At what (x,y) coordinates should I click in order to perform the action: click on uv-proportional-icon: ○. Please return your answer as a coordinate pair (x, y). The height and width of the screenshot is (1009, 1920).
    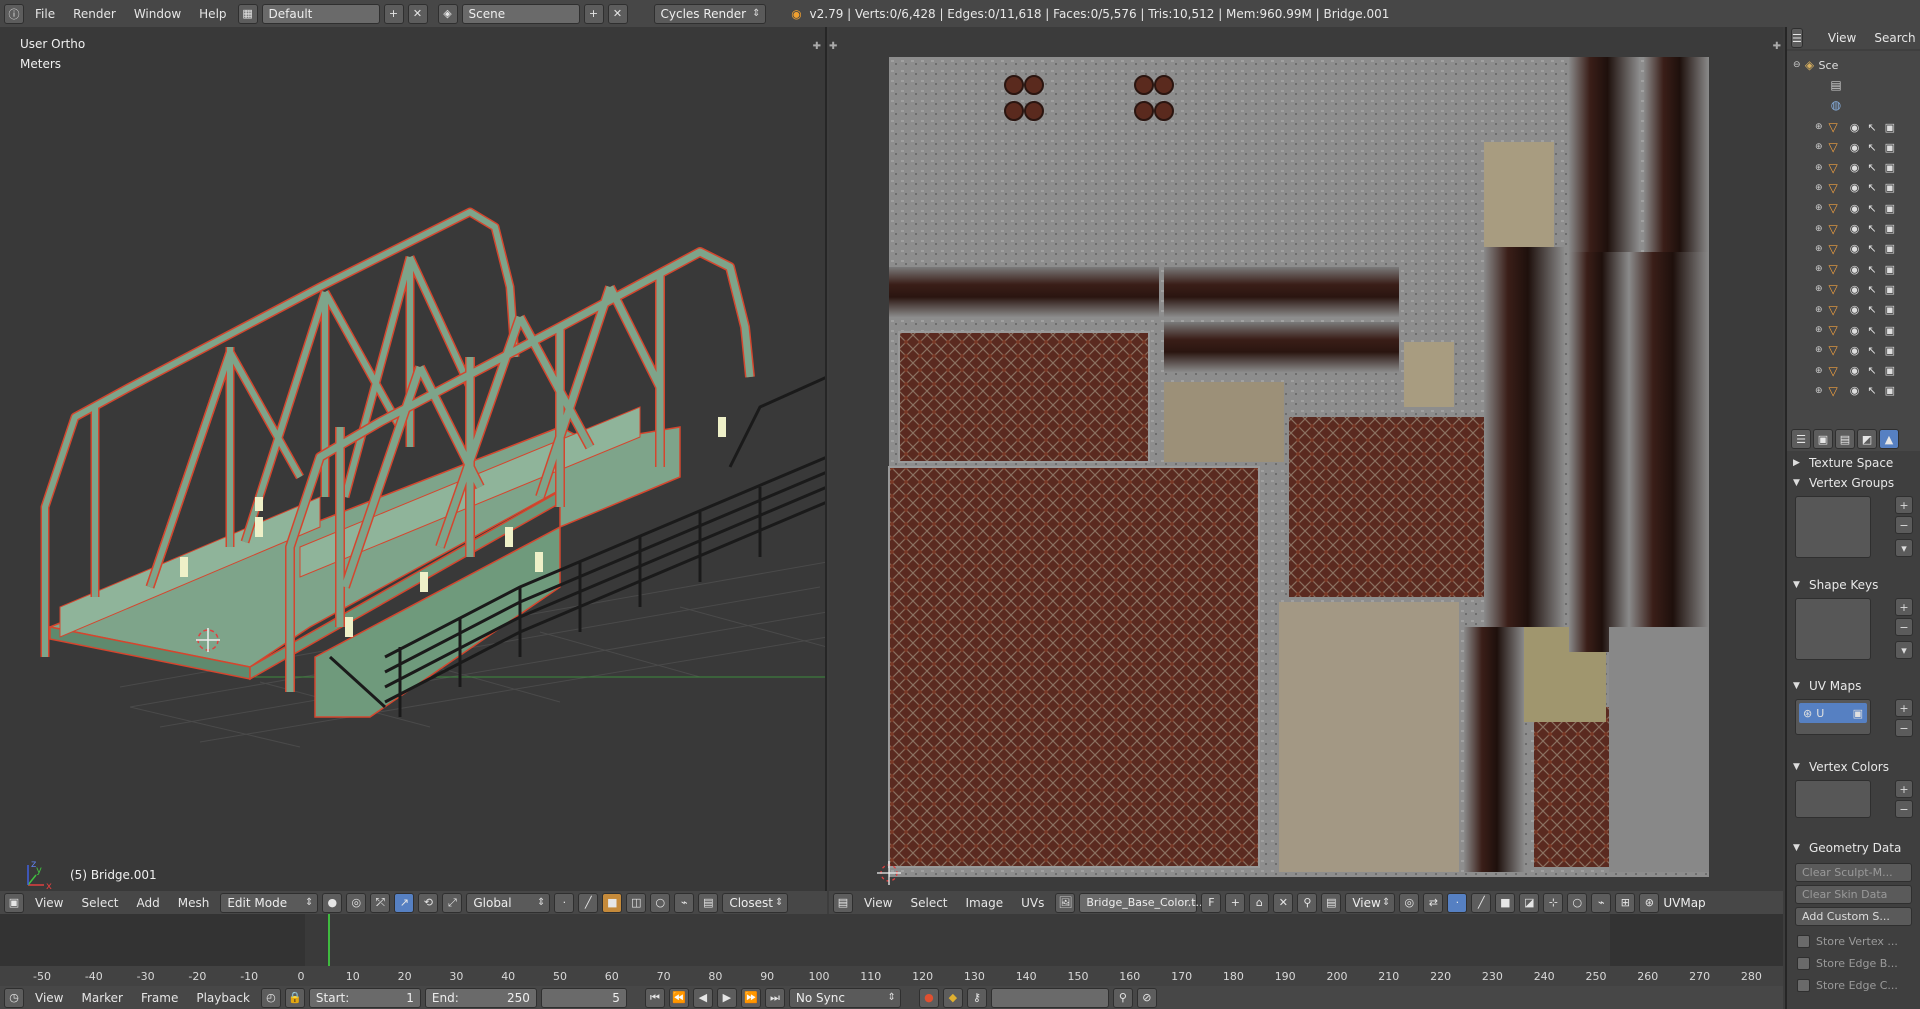
    Looking at the image, I should click on (1577, 902).